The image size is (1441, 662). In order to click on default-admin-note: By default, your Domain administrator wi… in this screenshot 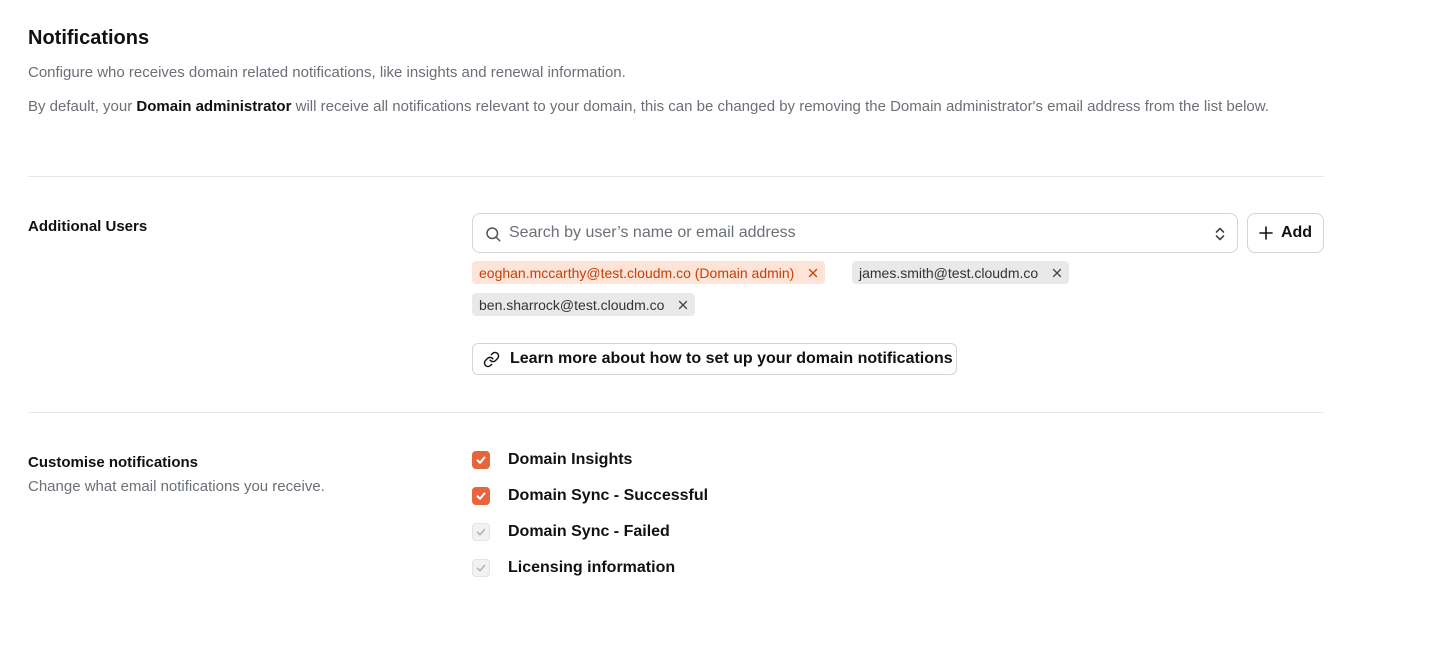, I will do `click(673, 107)`.